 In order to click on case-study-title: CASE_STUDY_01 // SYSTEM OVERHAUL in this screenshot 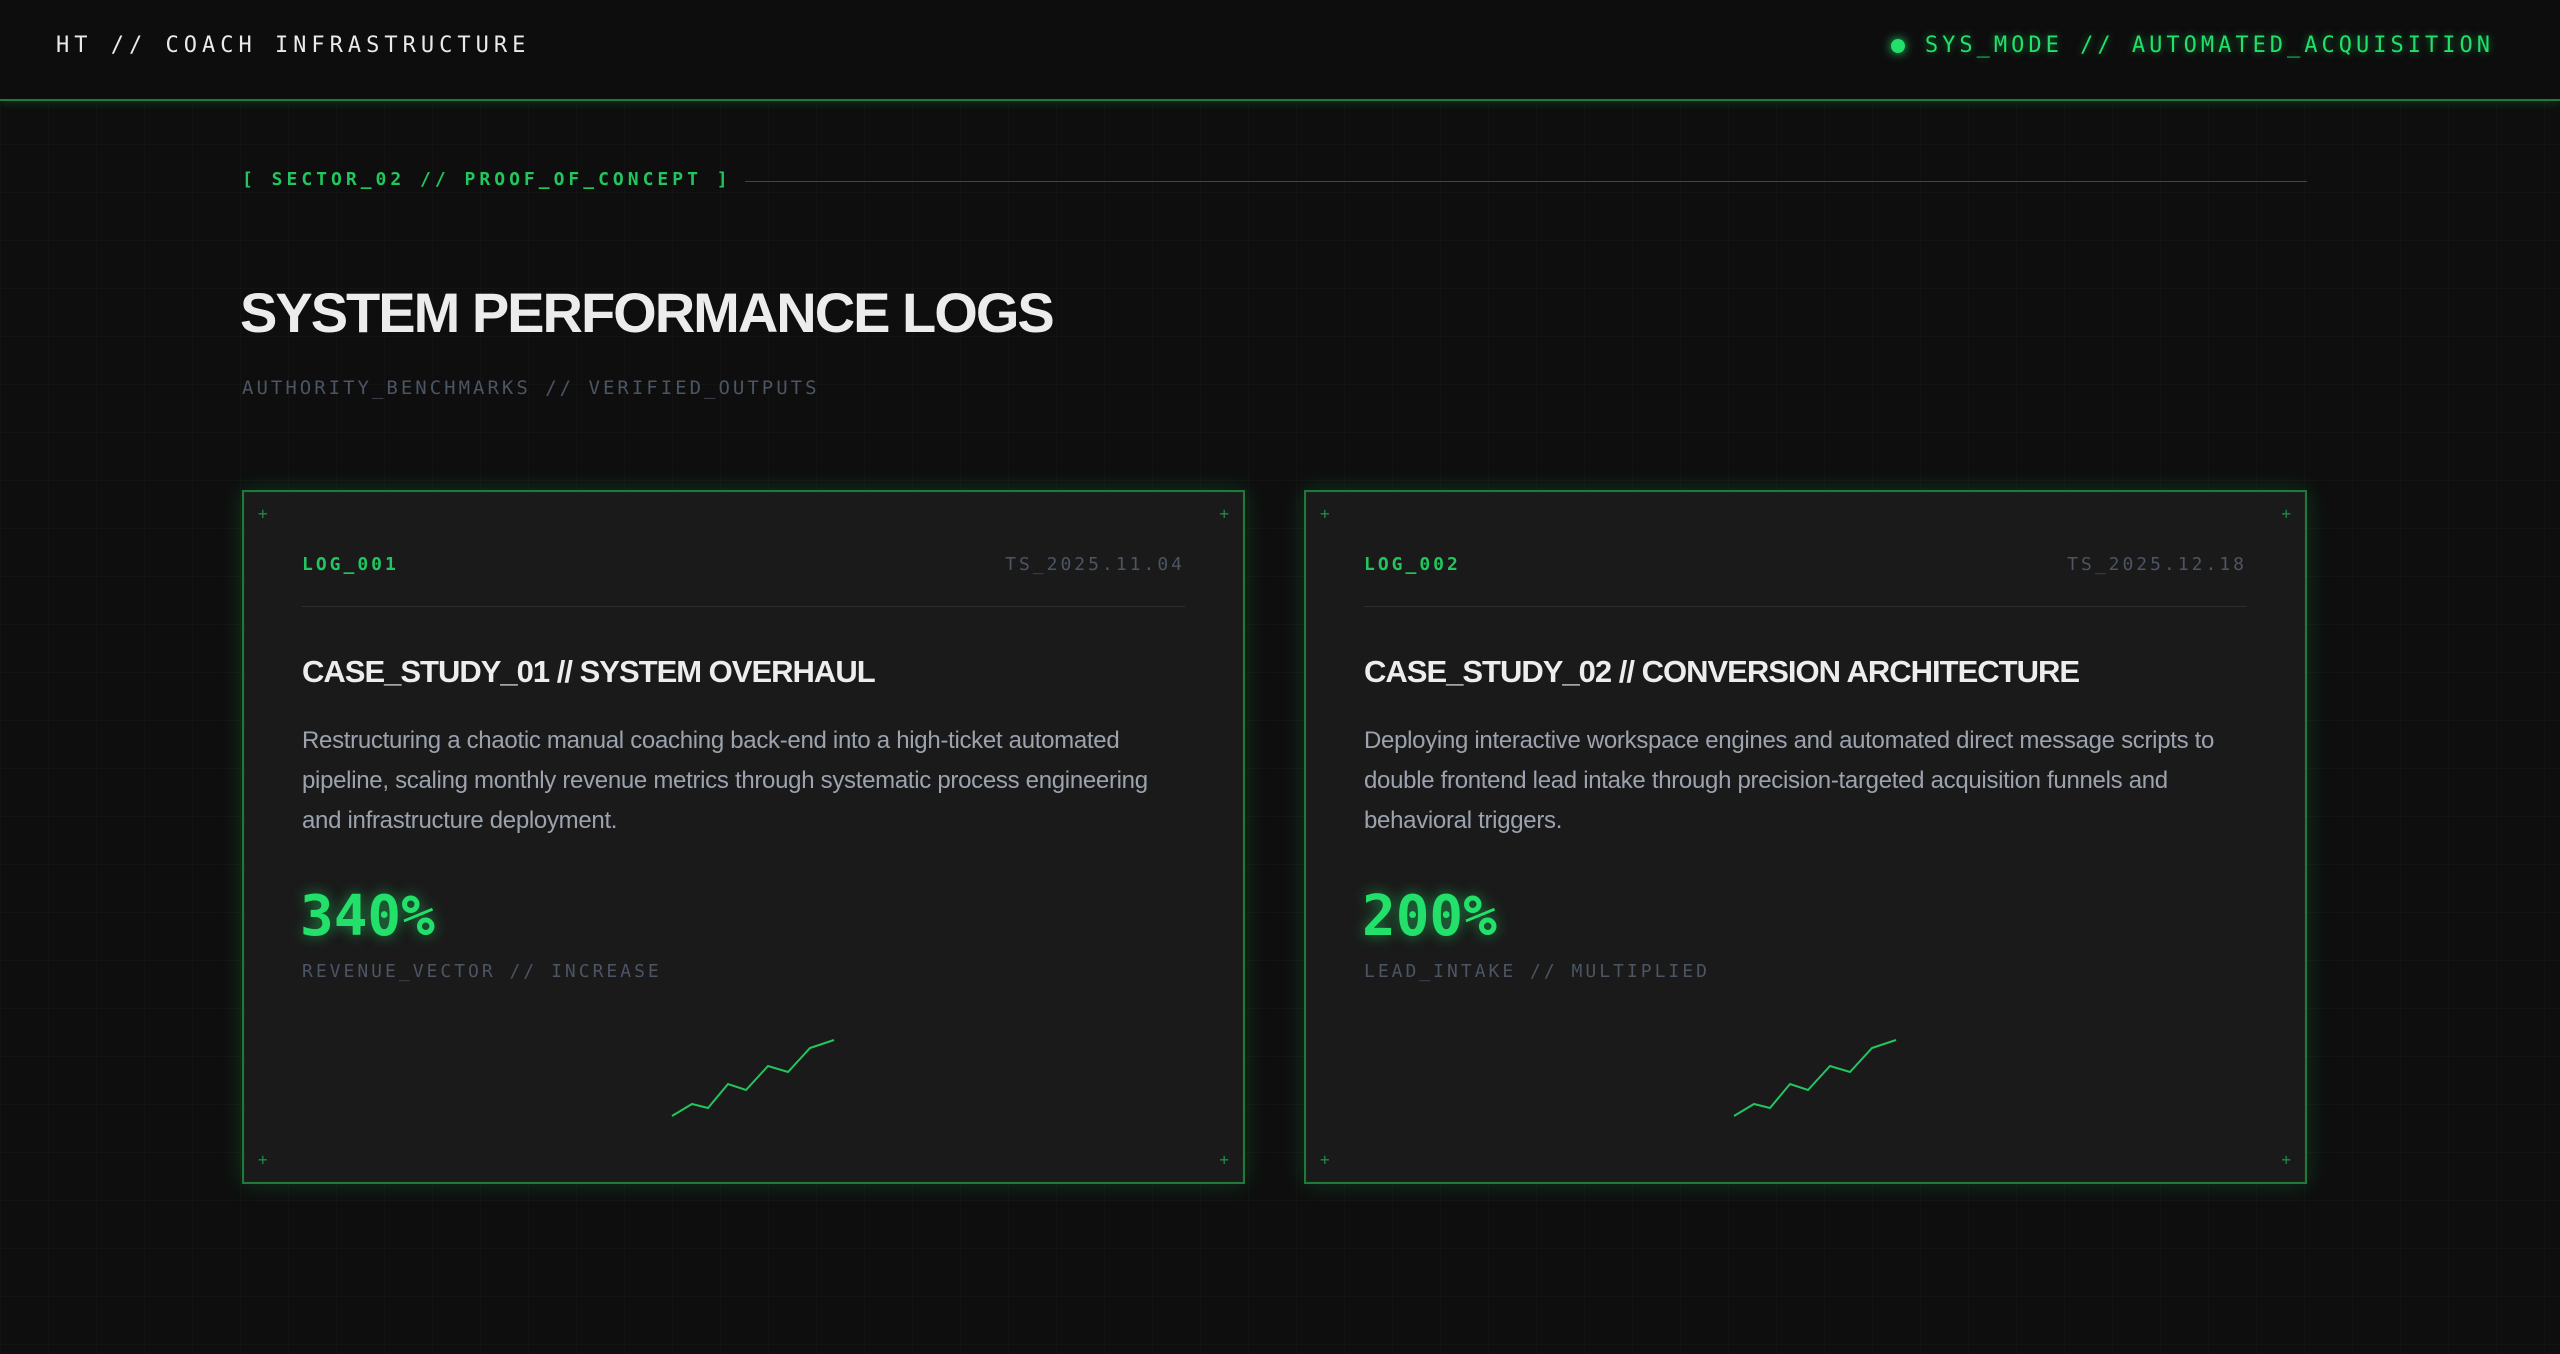, I will do `click(589, 671)`.